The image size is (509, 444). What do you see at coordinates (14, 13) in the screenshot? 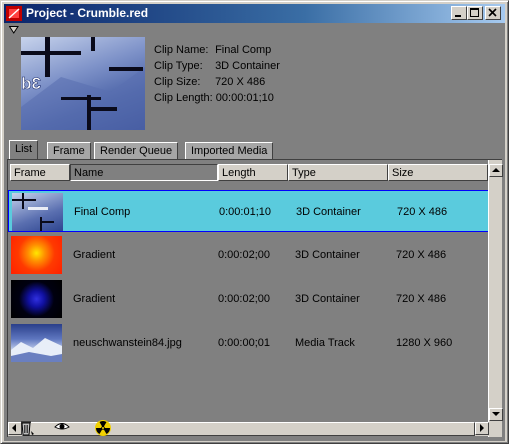
I see `app-icon` at bounding box center [14, 13].